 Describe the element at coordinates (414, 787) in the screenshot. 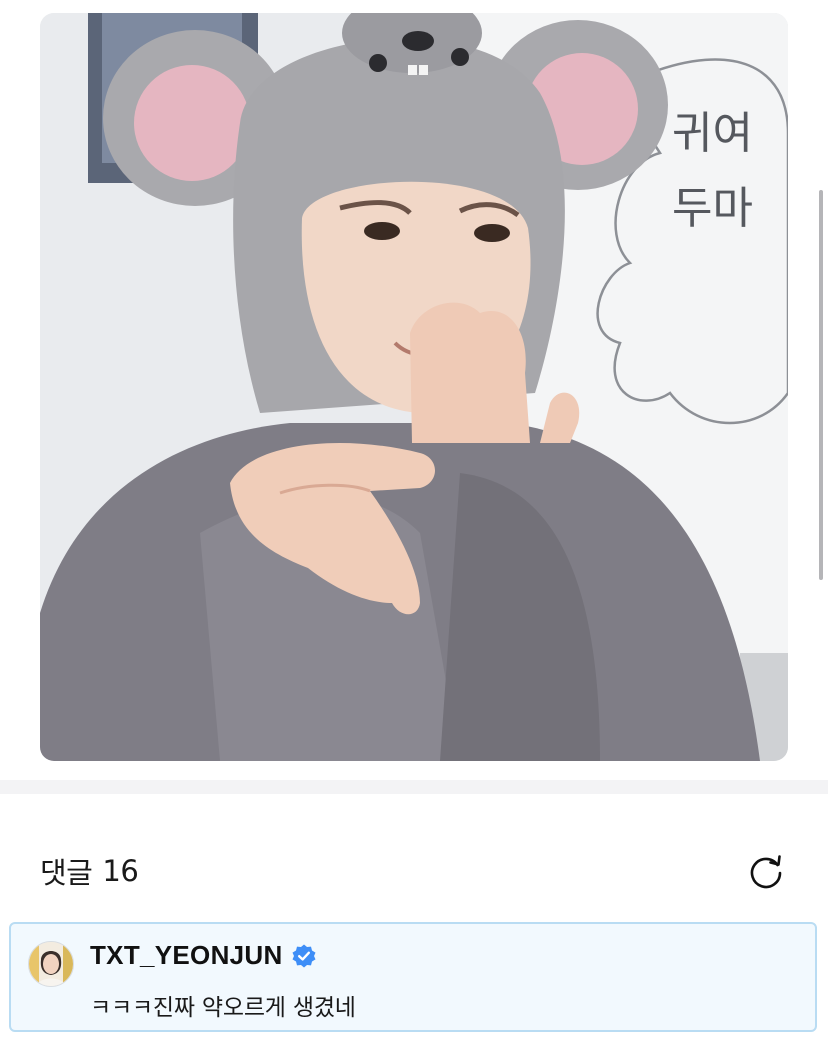

I see `section-divider` at that location.